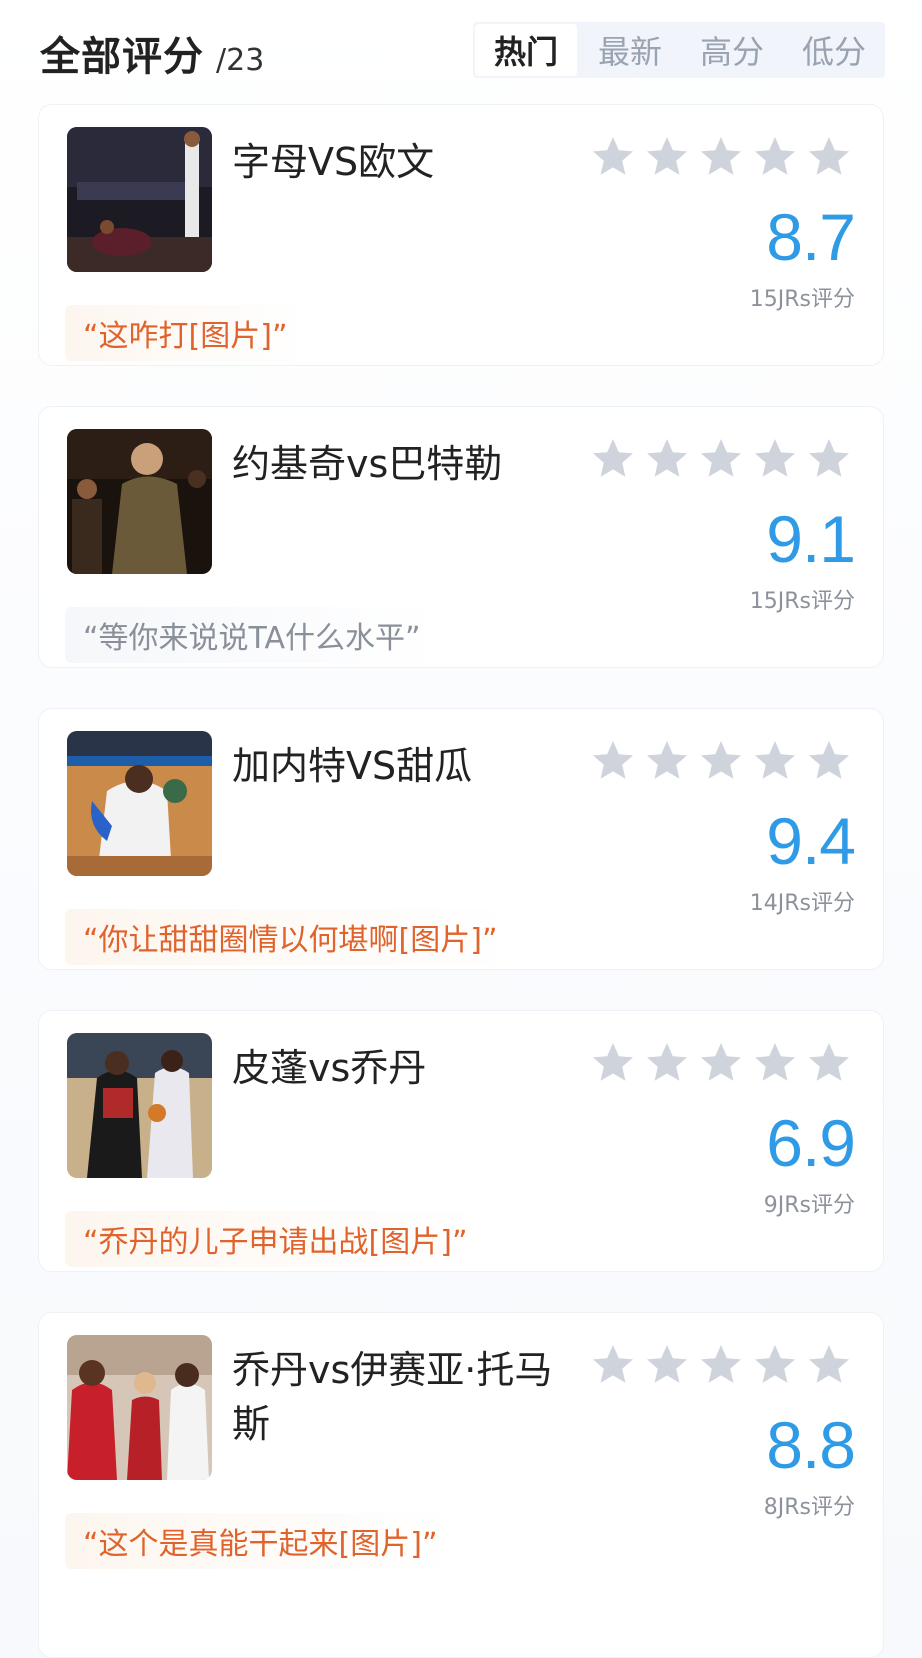 The width and height of the screenshot is (922, 1658). Describe the element at coordinates (333, 162) in the screenshot. I see `match-title: 字母VS欧文` at that location.